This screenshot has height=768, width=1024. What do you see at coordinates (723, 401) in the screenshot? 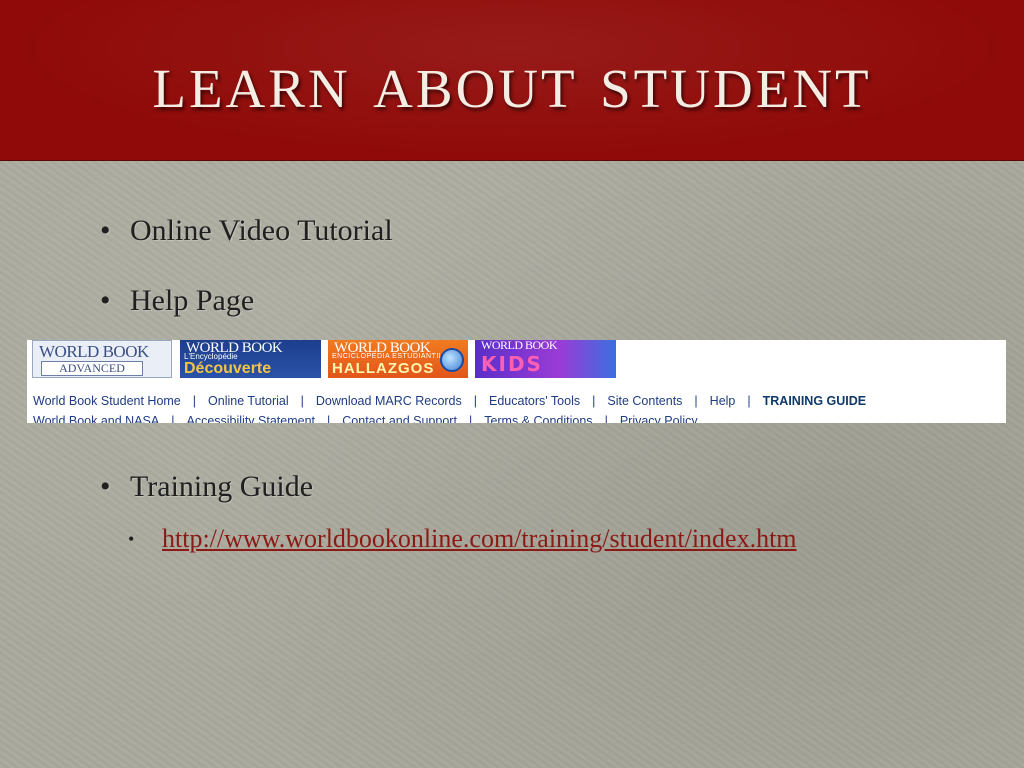
I see `nav-link-help: Help` at bounding box center [723, 401].